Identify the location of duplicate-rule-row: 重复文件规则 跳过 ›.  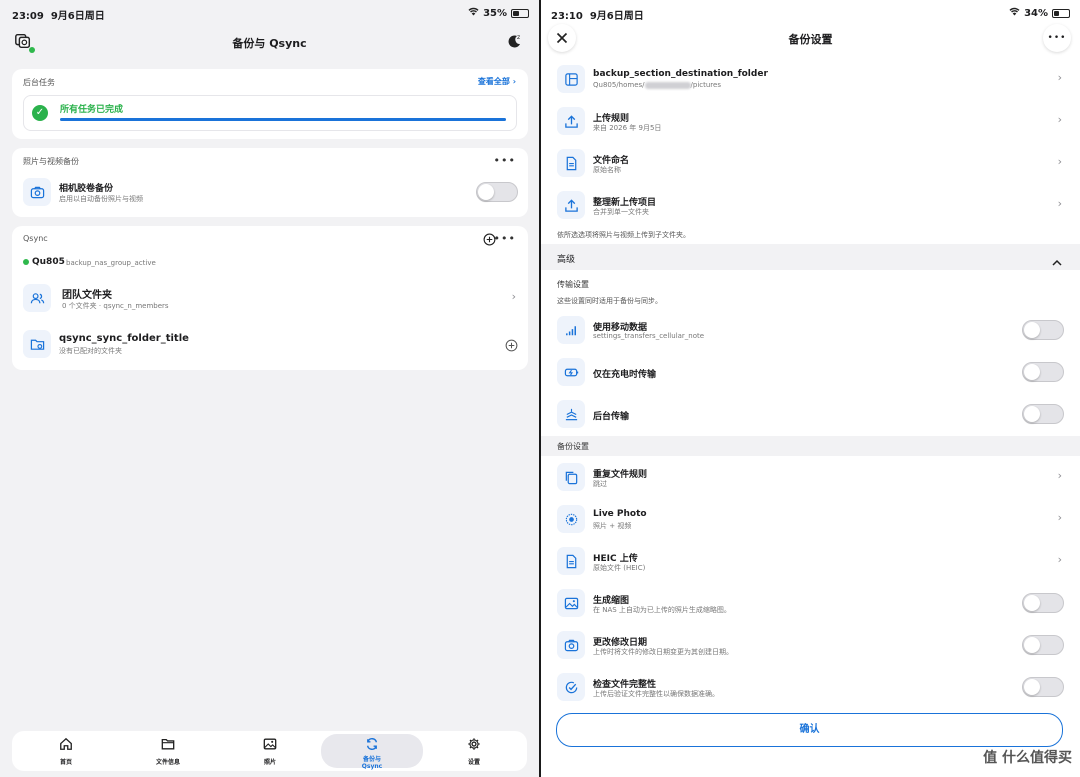
(810, 477).